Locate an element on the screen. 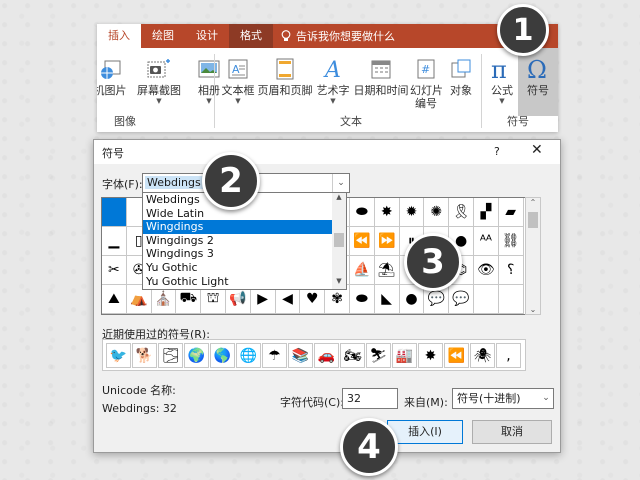 This screenshot has height=480, width=640. recent-symbol-cell: ✸ is located at coordinates (430, 355).